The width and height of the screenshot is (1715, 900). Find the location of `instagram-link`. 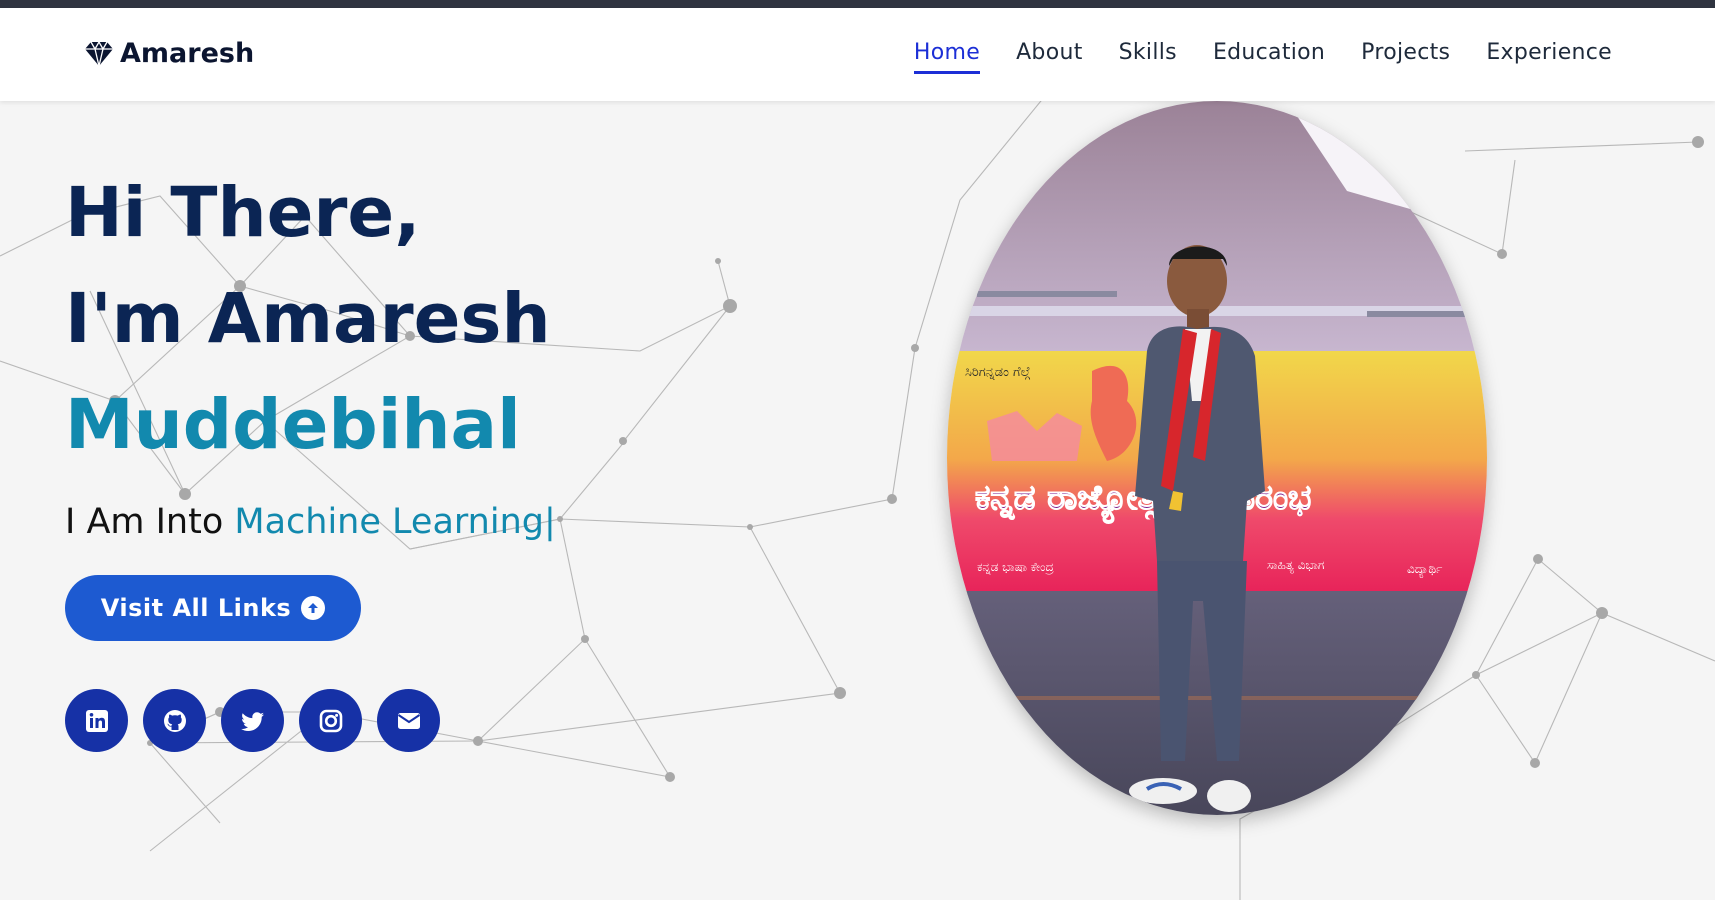

instagram-link is located at coordinates (330, 720).